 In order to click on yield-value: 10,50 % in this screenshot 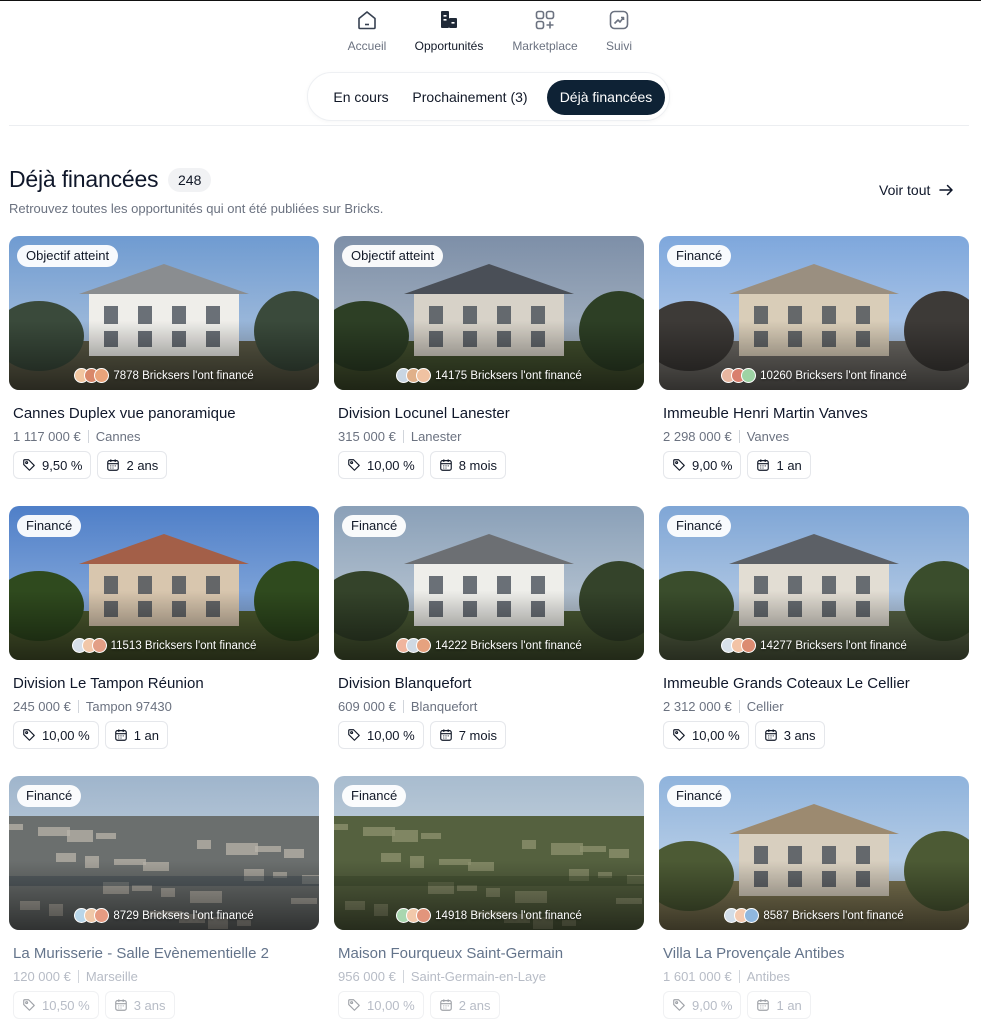, I will do `click(66, 1005)`.